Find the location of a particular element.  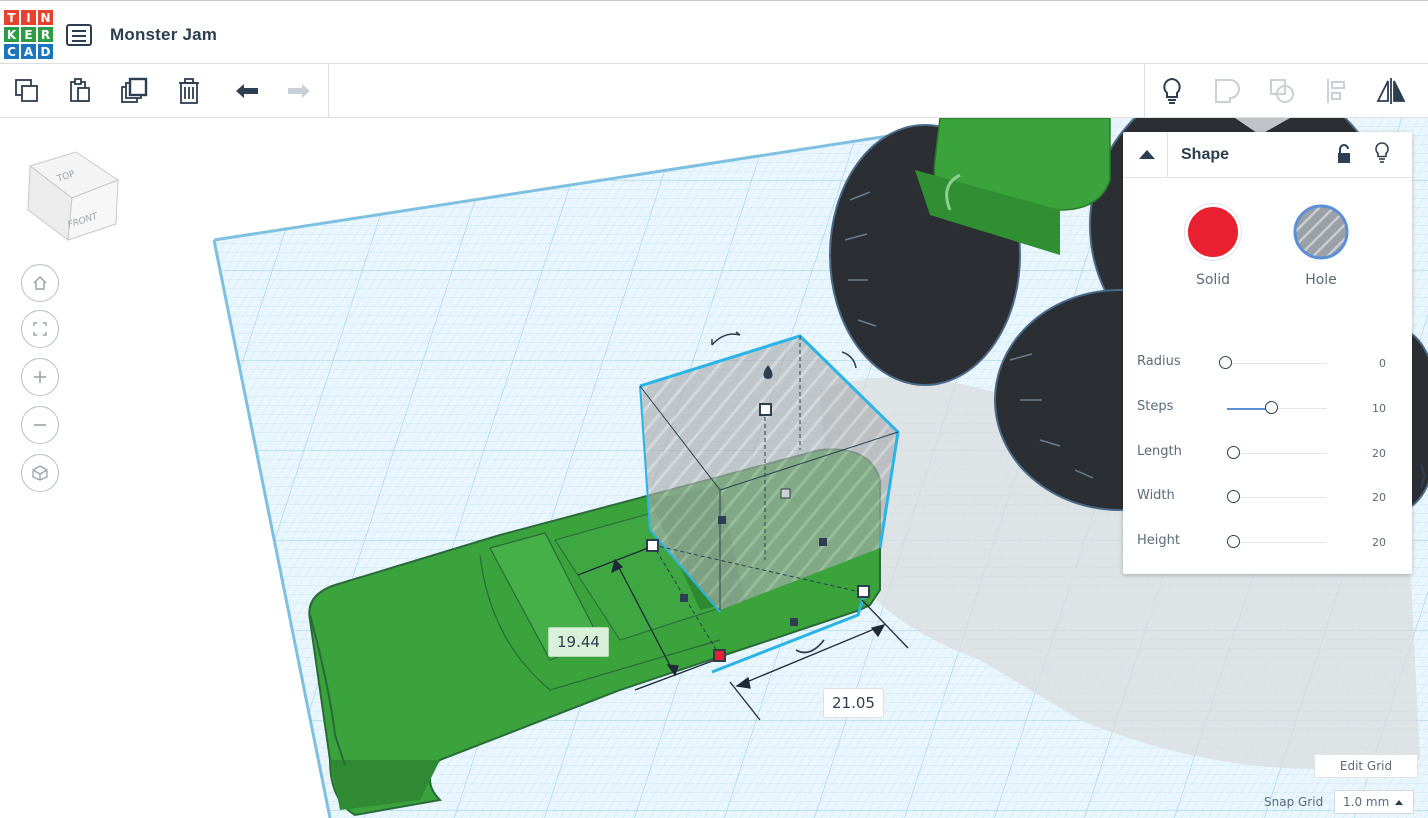

group-button is located at coordinates (1227, 91).